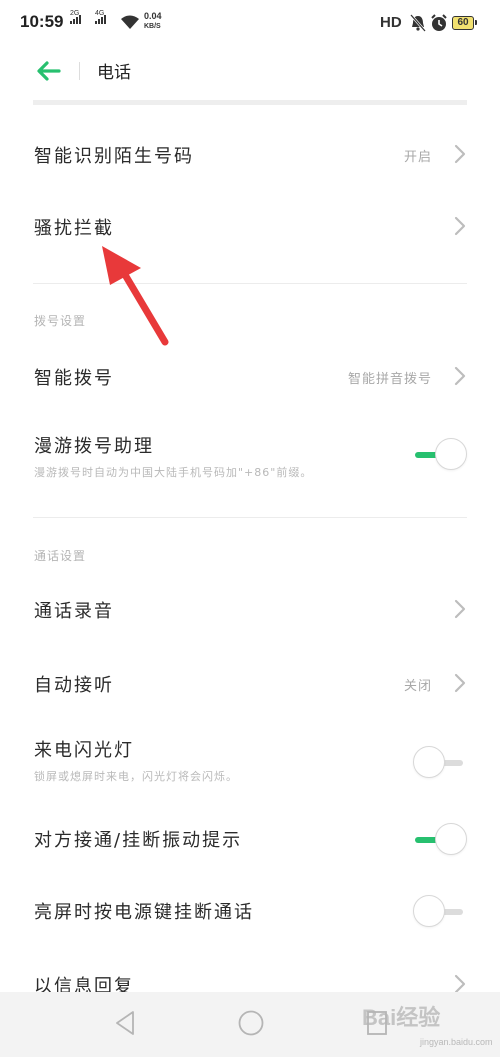 The height and width of the screenshot is (1057, 500). What do you see at coordinates (173, 472) in the screenshot?
I see `setting-subtitle: 漫游拨号时自动为中国大陆手机号码加"+86"前缀。` at bounding box center [173, 472].